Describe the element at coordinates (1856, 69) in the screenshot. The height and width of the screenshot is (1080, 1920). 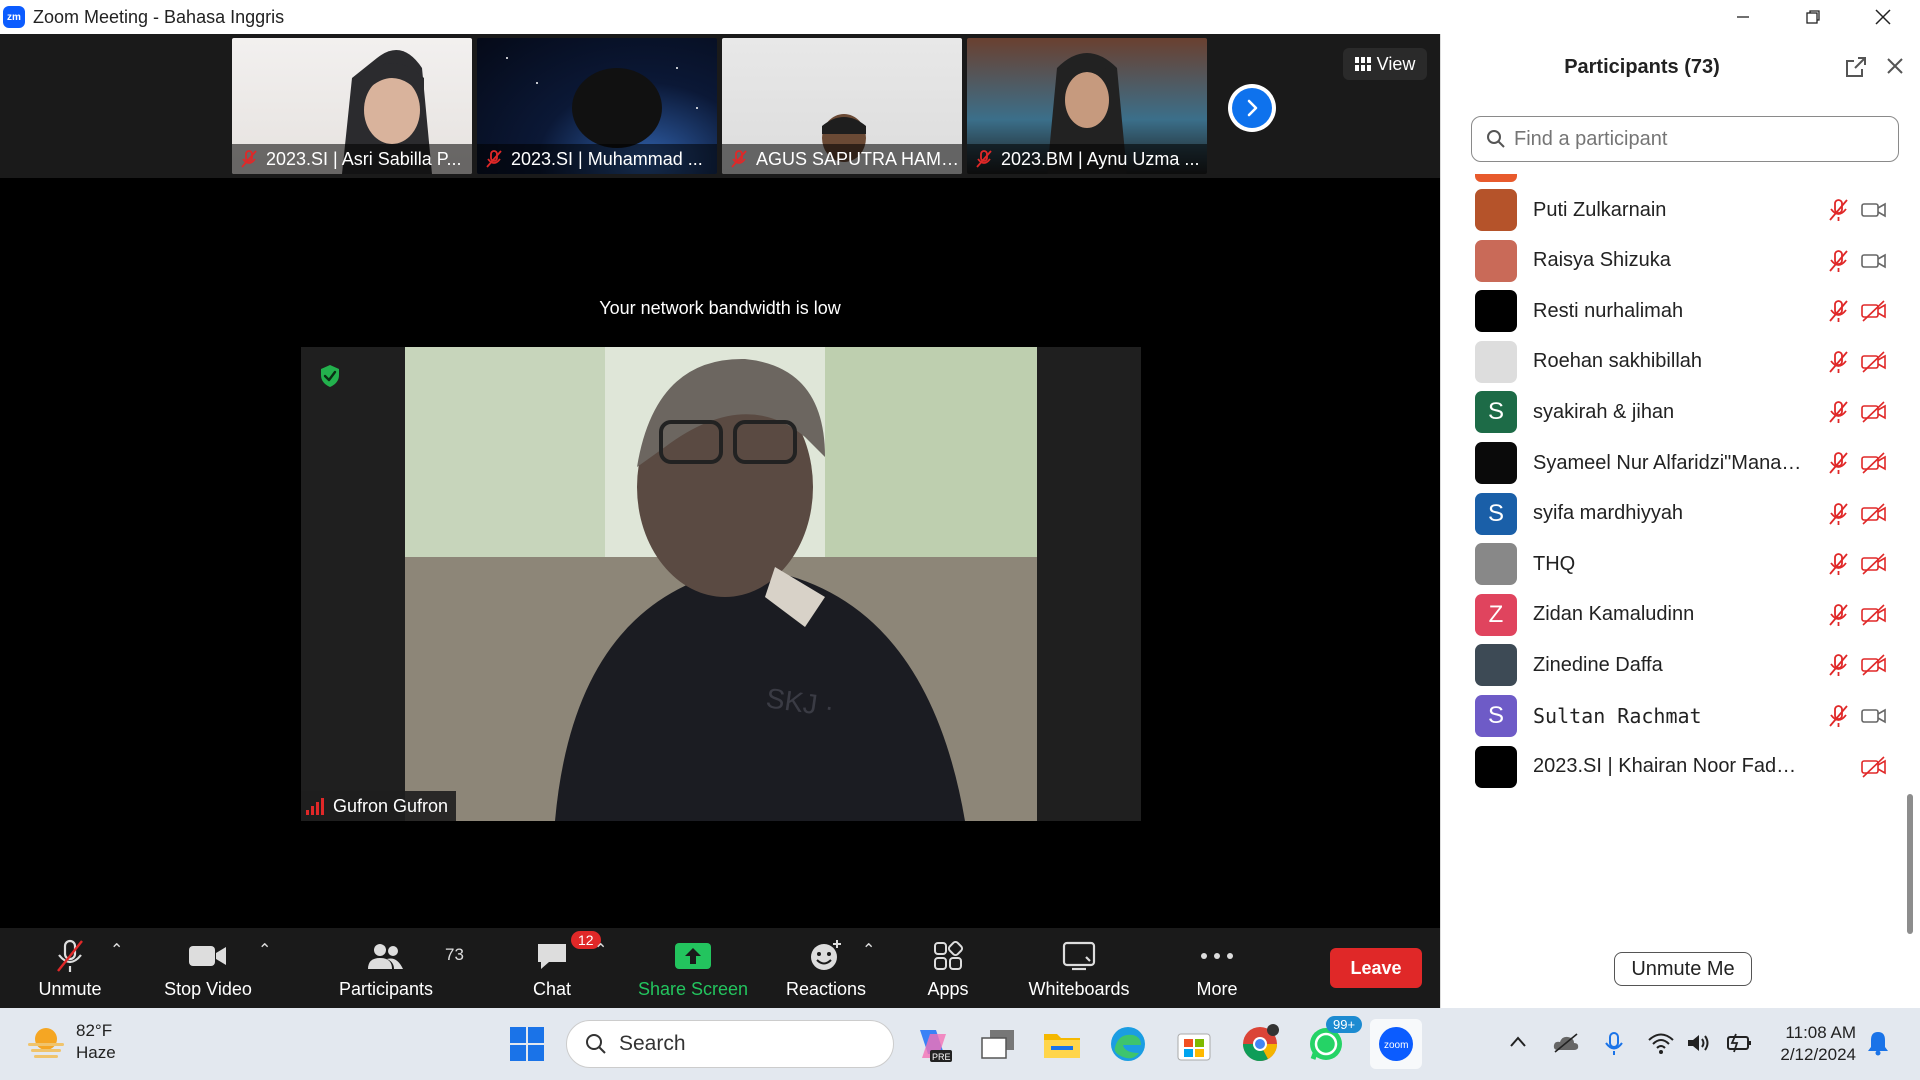
I see `popout-button` at that location.